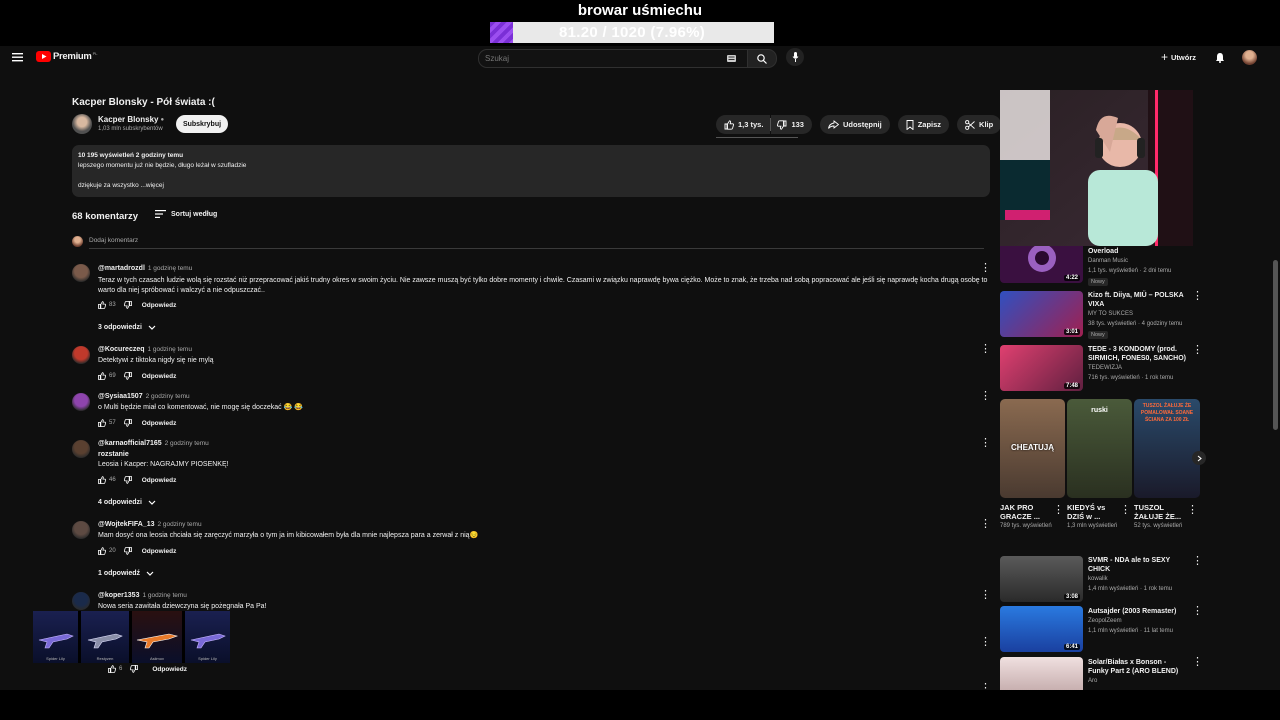 This screenshot has height=720, width=1280. I want to click on rec-channel: MY TO SUKCES, so click(1138, 314).